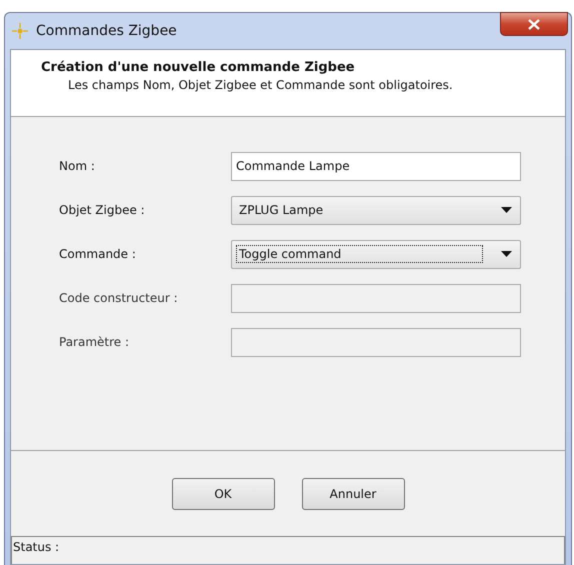 The width and height of the screenshot is (574, 565). I want to click on field-label: Nom :, so click(77, 166).